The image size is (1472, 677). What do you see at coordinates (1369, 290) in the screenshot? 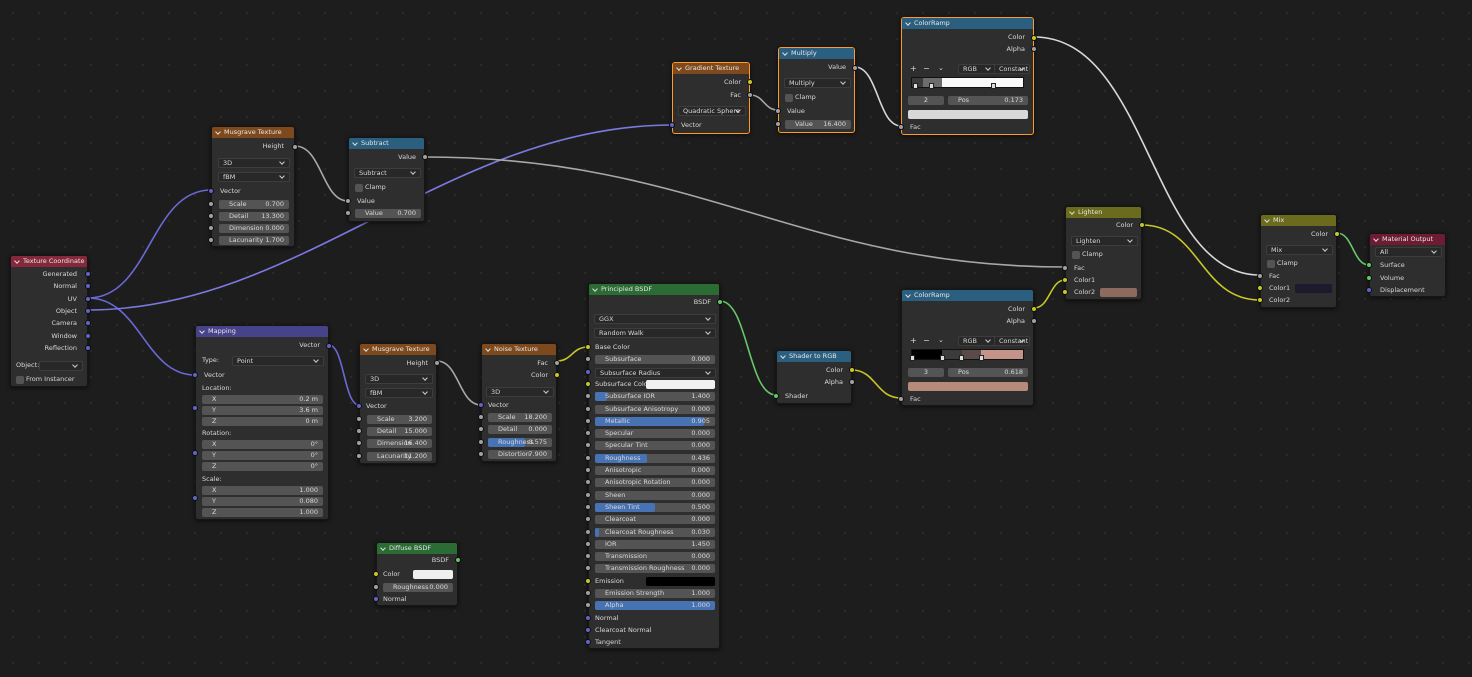
I see `socket-displacement` at bounding box center [1369, 290].